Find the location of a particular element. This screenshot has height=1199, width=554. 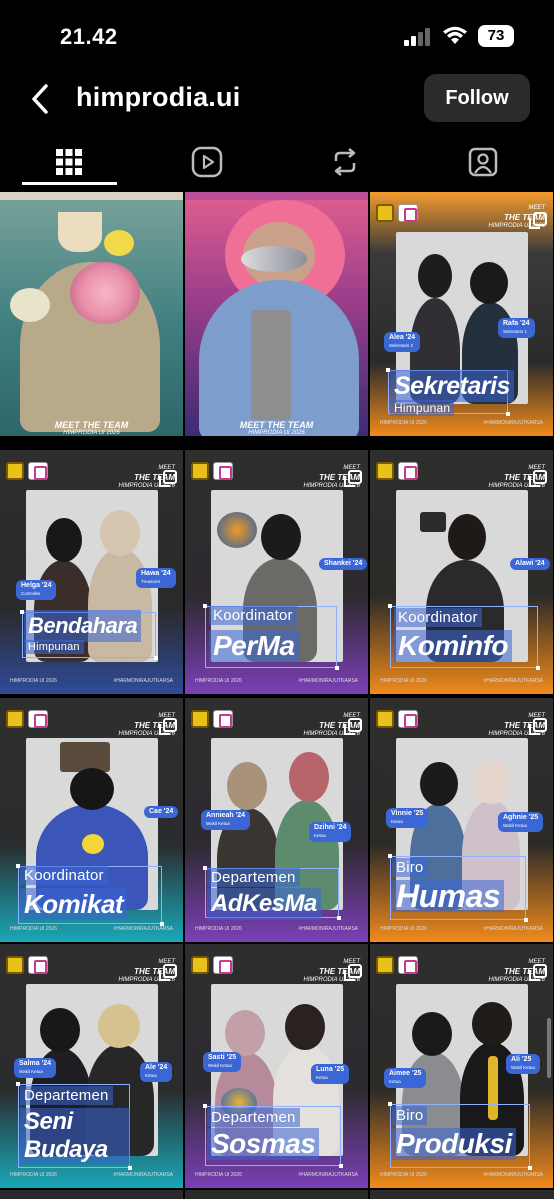

member-tag: Salma '24 Wakil Ketua is located at coordinates (35, 1068).